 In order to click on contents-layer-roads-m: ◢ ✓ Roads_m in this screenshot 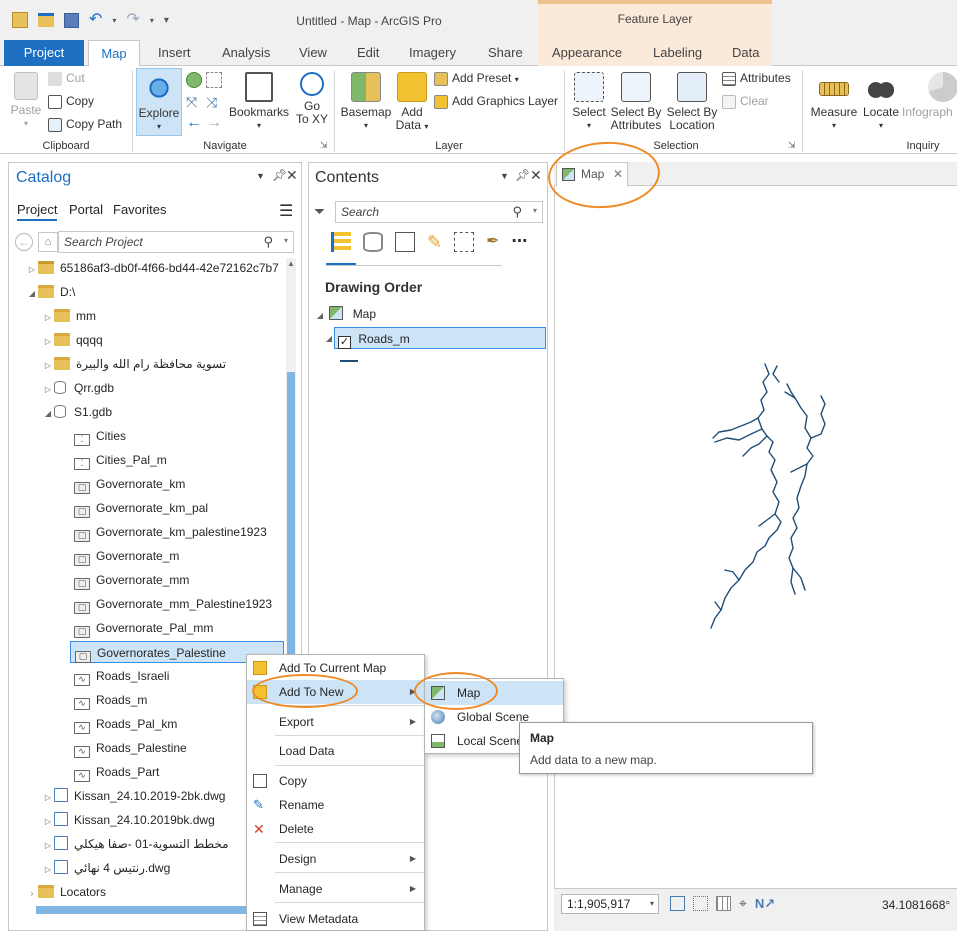, I will do `click(436, 338)`.